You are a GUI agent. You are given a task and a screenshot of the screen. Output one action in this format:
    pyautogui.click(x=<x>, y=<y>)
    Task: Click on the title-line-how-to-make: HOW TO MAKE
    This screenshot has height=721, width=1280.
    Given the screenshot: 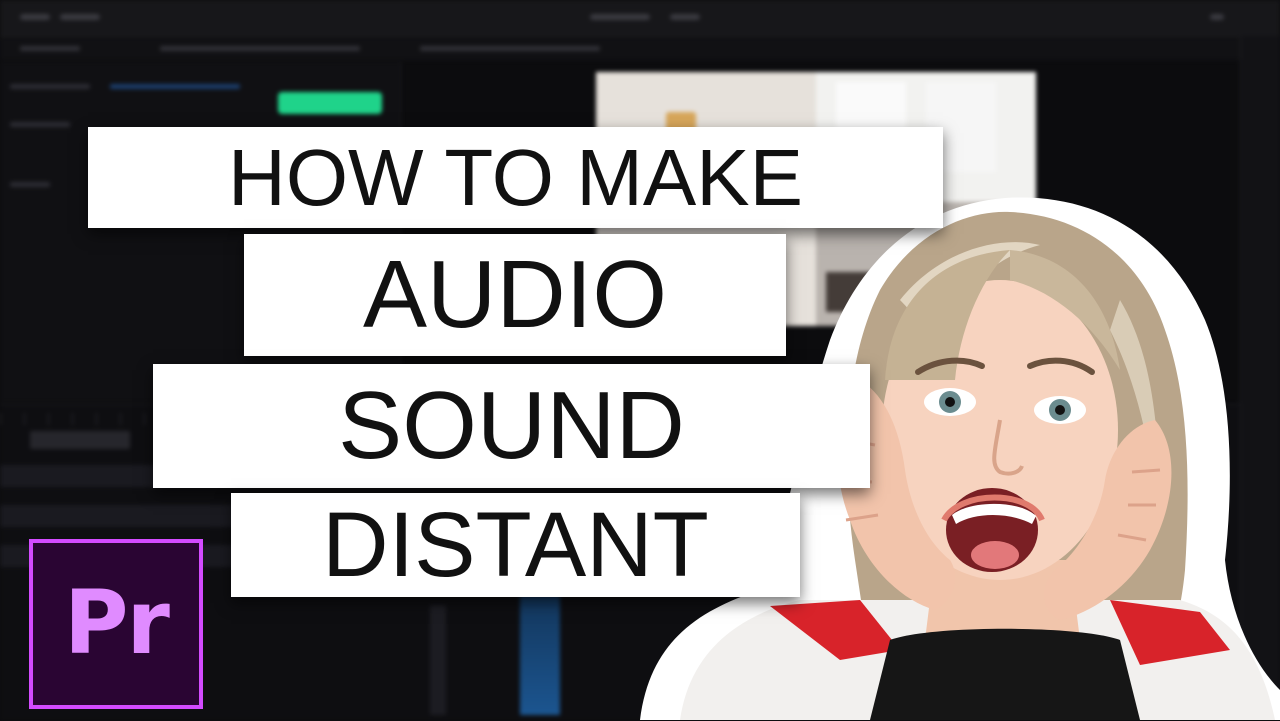 What is the action you would take?
    pyautogui.click(x=515, y=177)
    